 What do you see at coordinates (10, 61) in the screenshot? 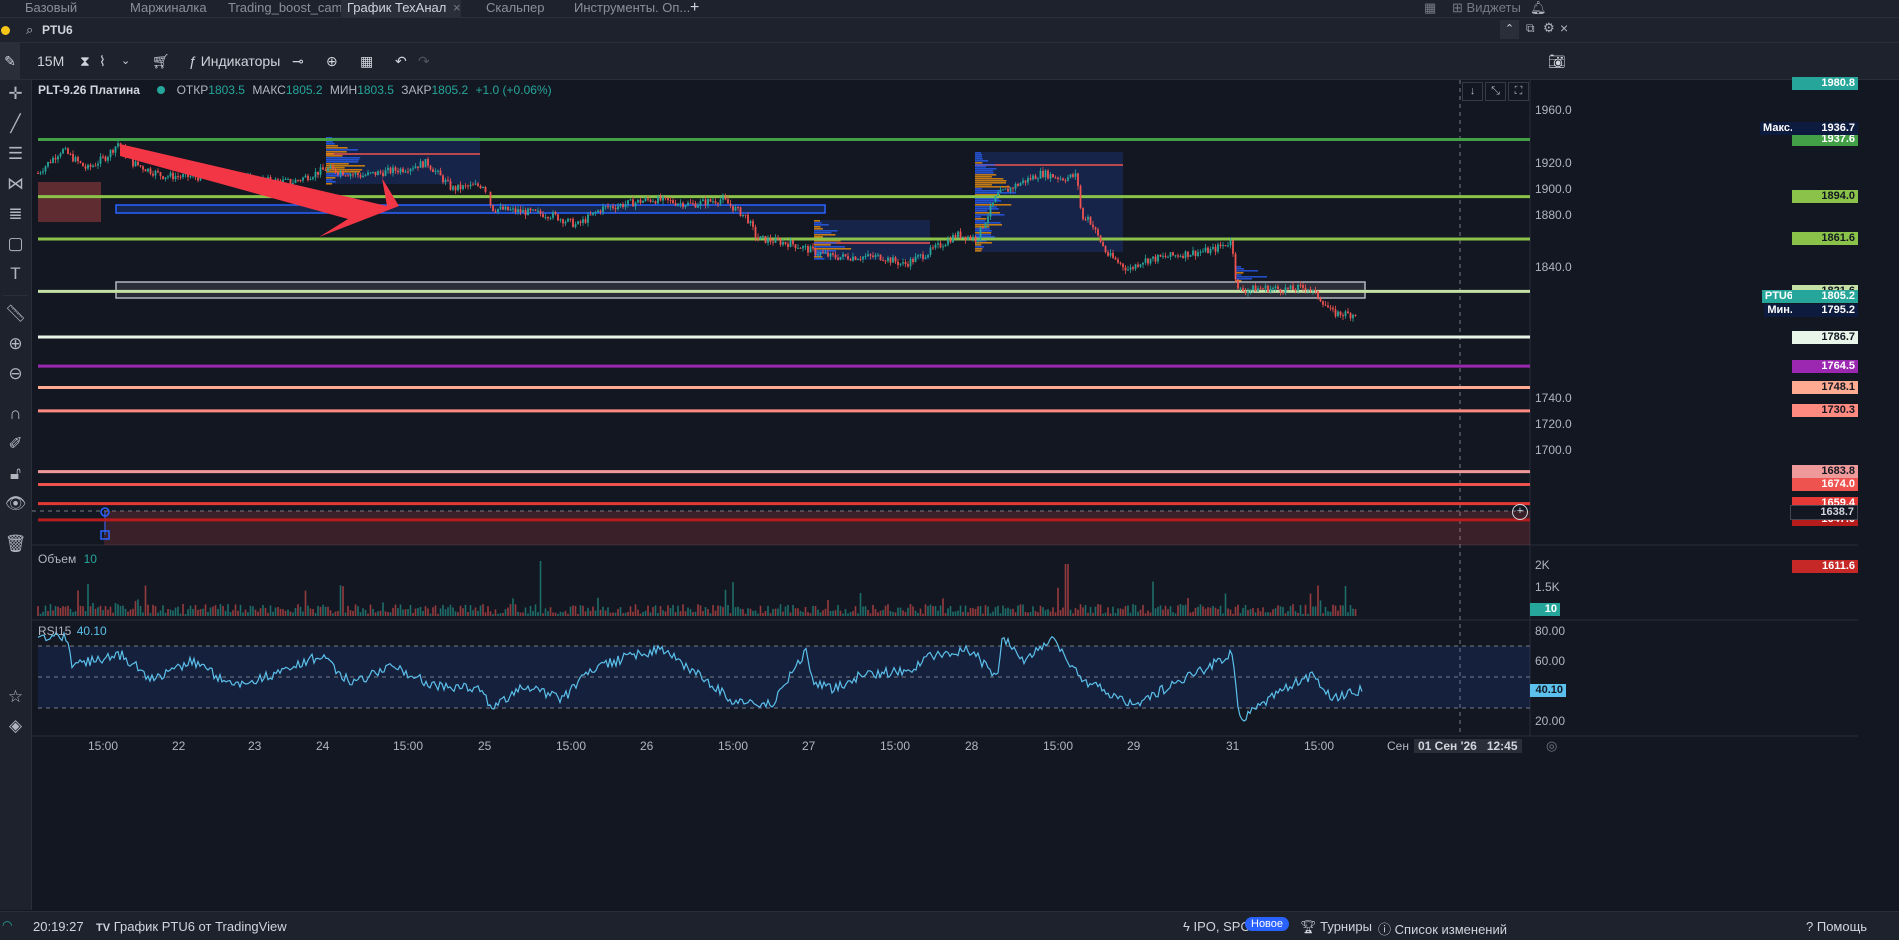
I see `draw-pencil-icon: ✎` at bounding box center [10, 61].